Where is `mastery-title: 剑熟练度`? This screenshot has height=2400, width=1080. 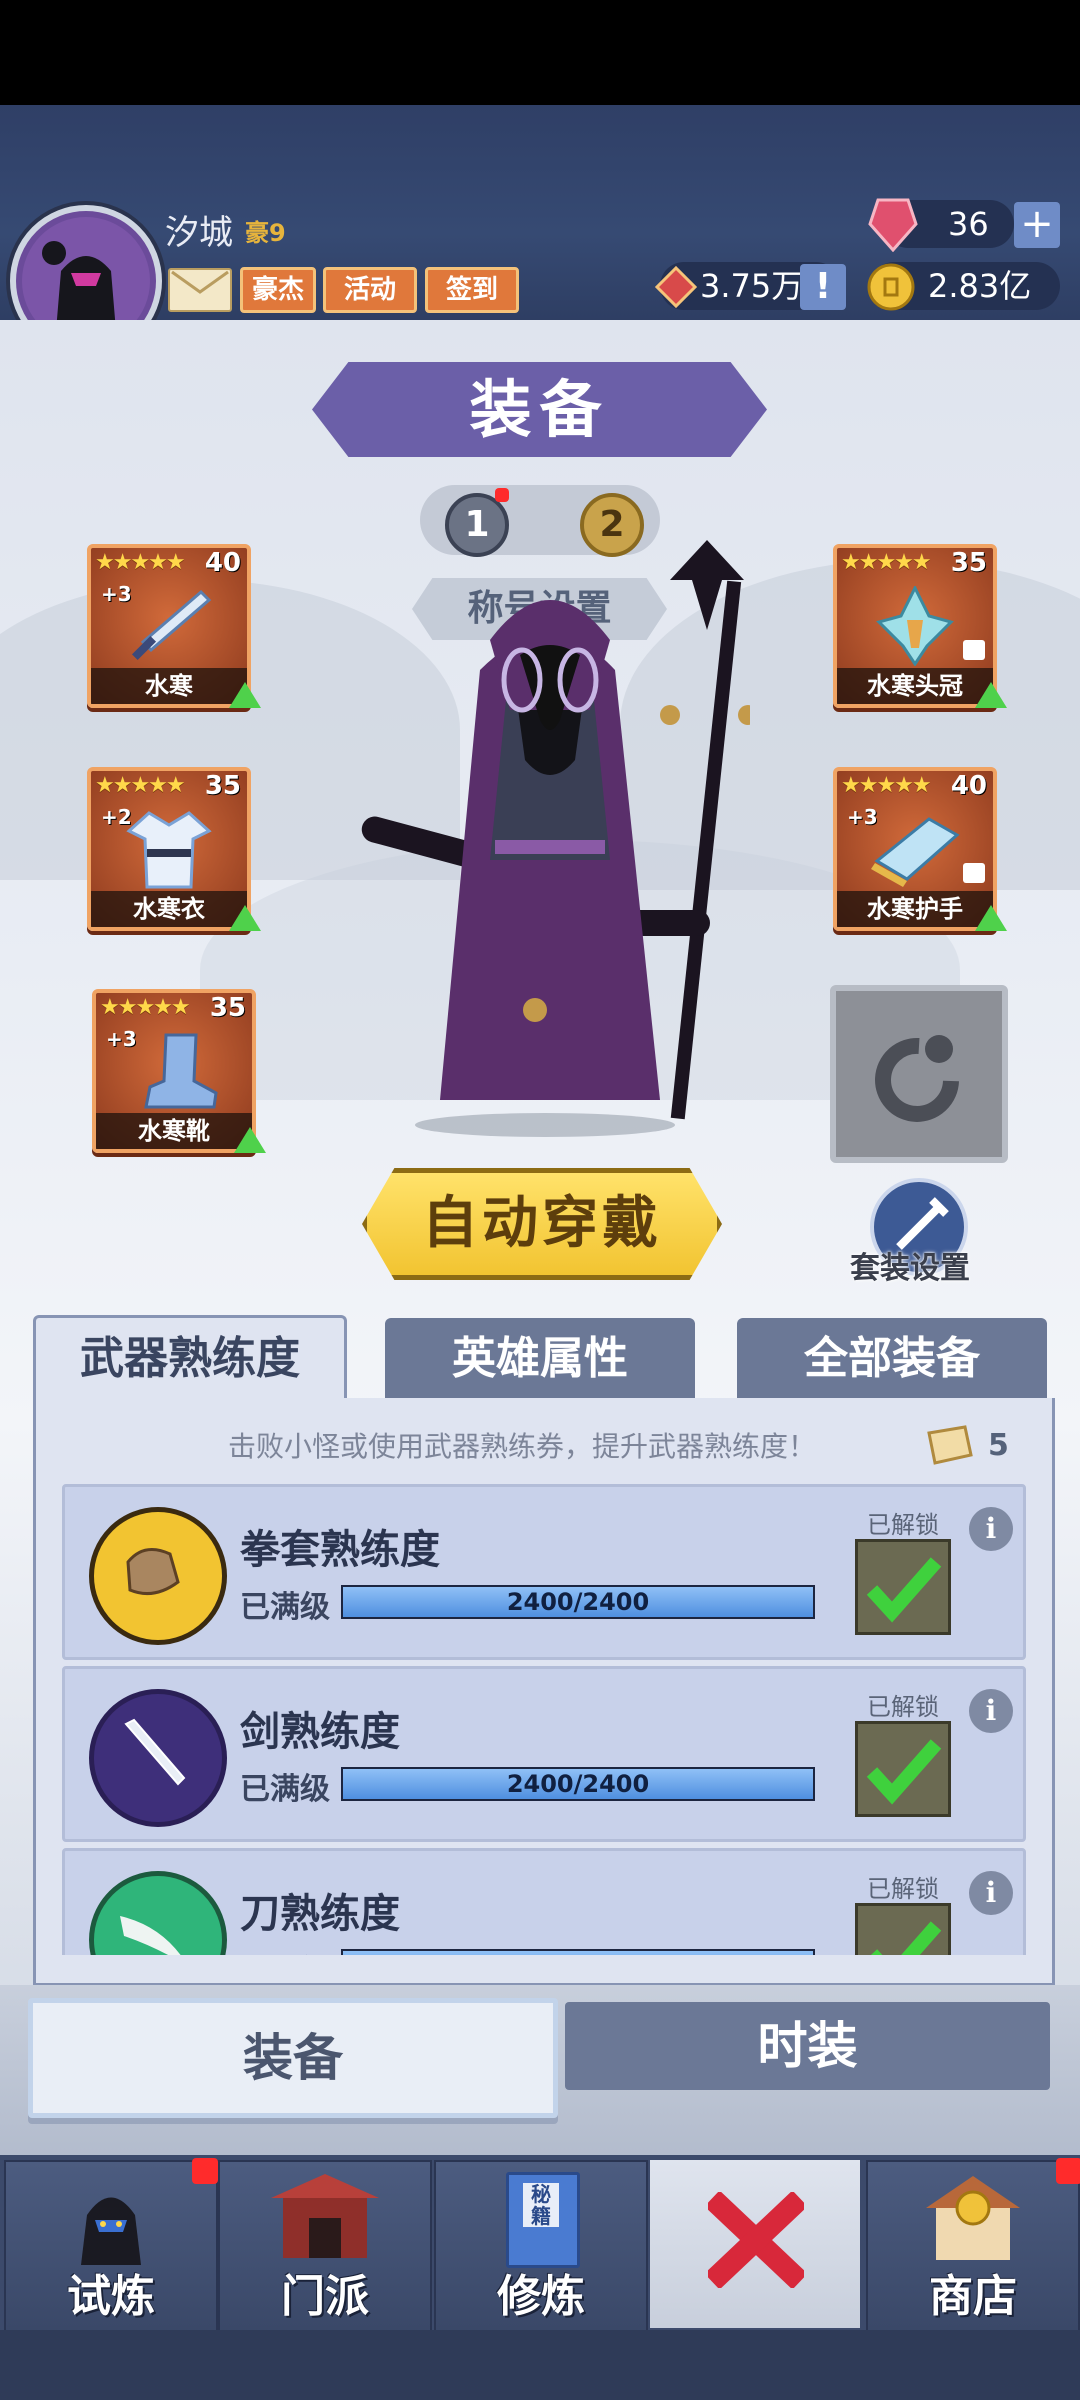 mastery-title: 剑熟练度 is located at coordinates (320, 1732).